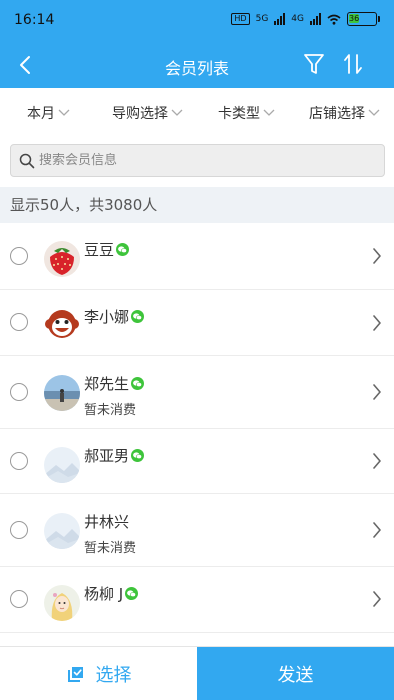  What do you see at coordinates (196, 68) in the screenshot?
I see `page-title: 会员列表` at bounding box center [196, 68].